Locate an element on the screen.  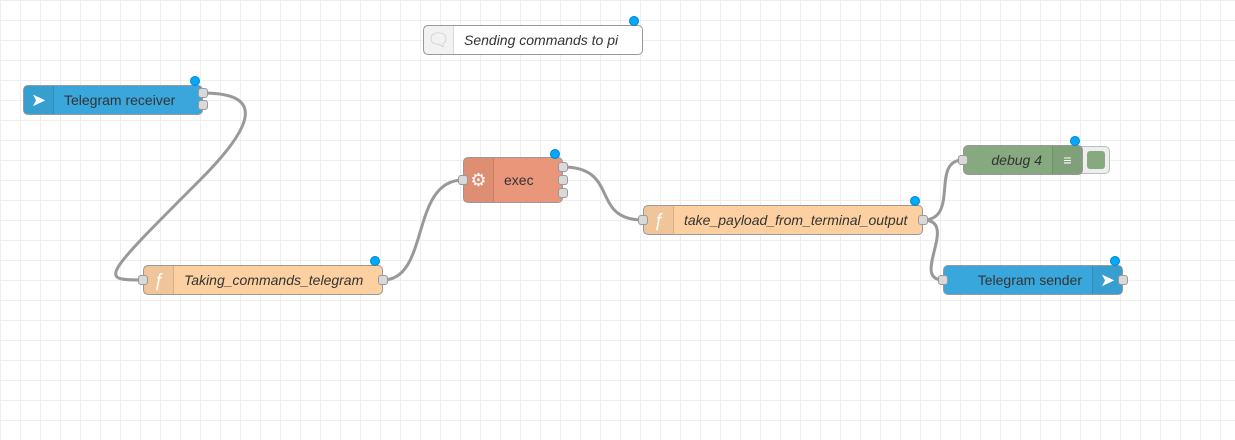
node-label: Taking_commands_telegram is located at coordinates (274, 280).